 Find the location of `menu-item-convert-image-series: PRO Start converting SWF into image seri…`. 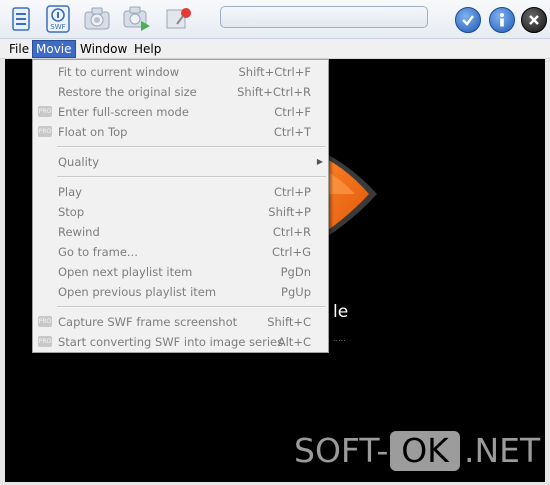

menu-item-convert-image-series: PRO Start converting SWF into image seri… is located at coordinates (180, 342).